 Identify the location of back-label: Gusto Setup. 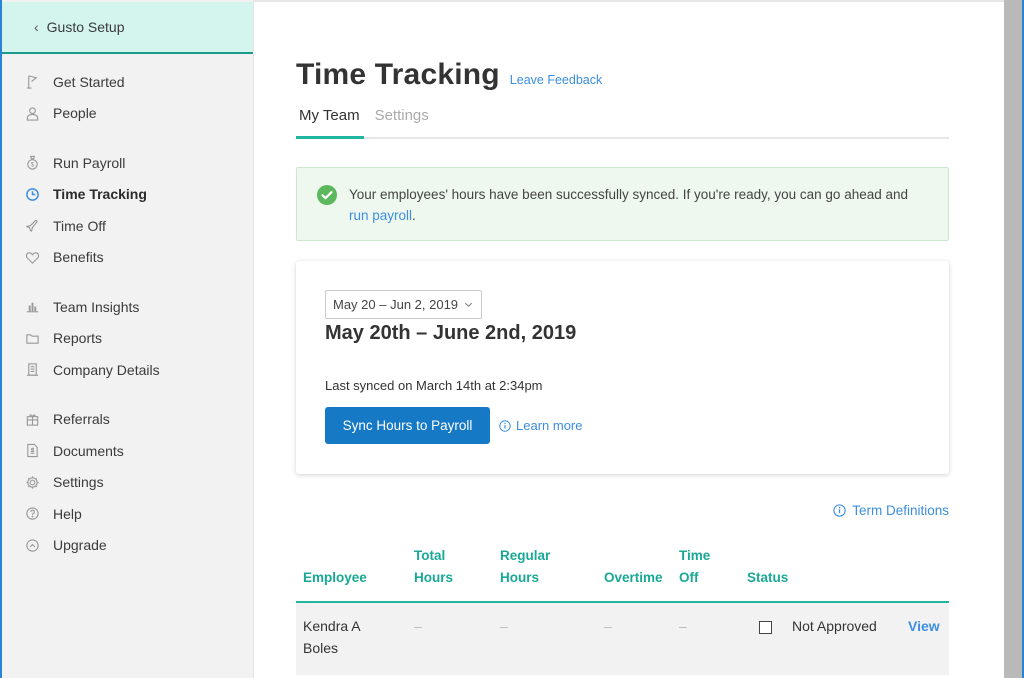
(85, 27).